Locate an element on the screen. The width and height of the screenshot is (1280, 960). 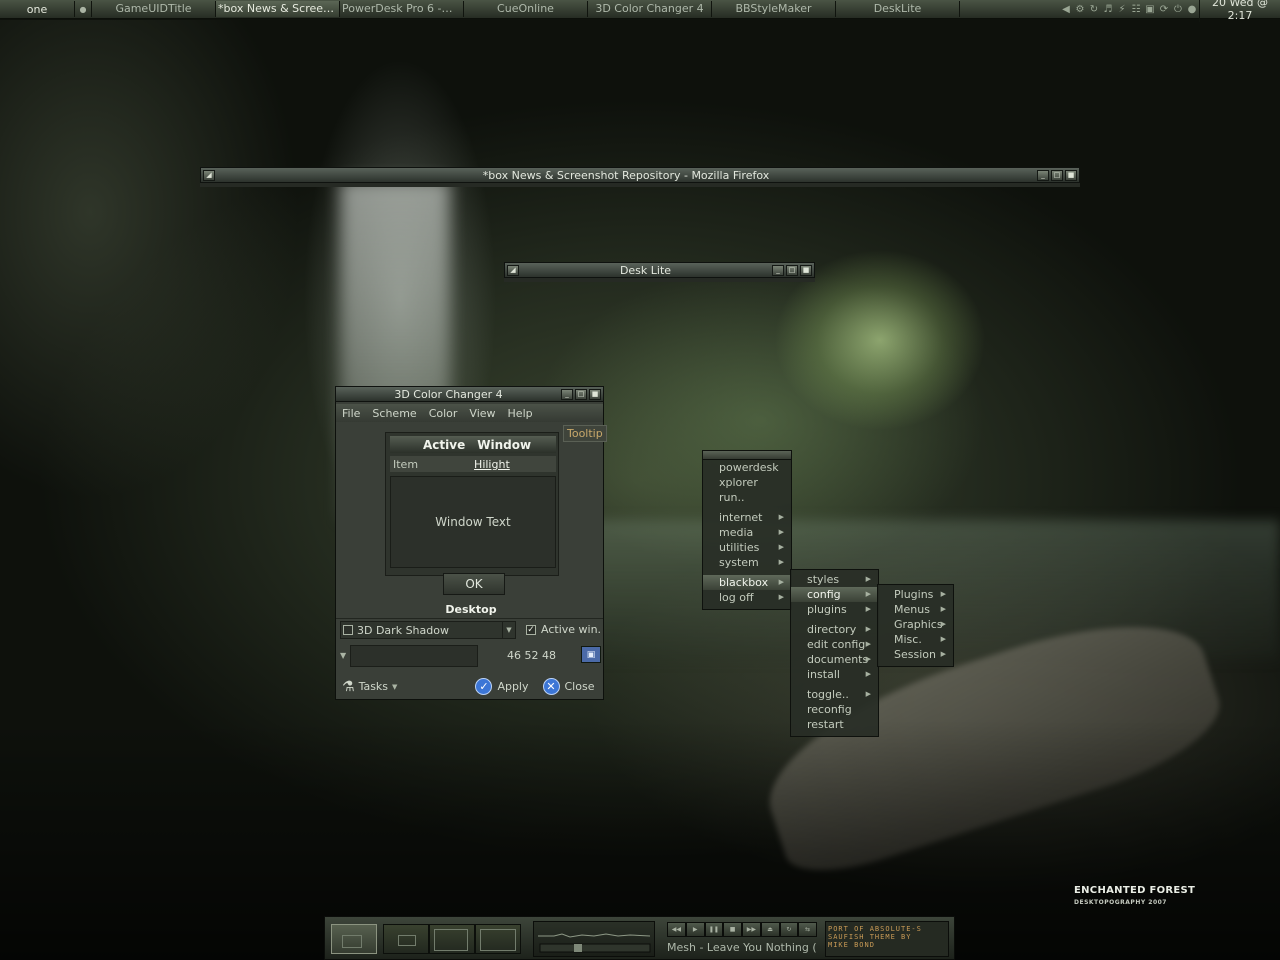
menu-item-directory: directory ▶ is located at coordinates (834, 629).